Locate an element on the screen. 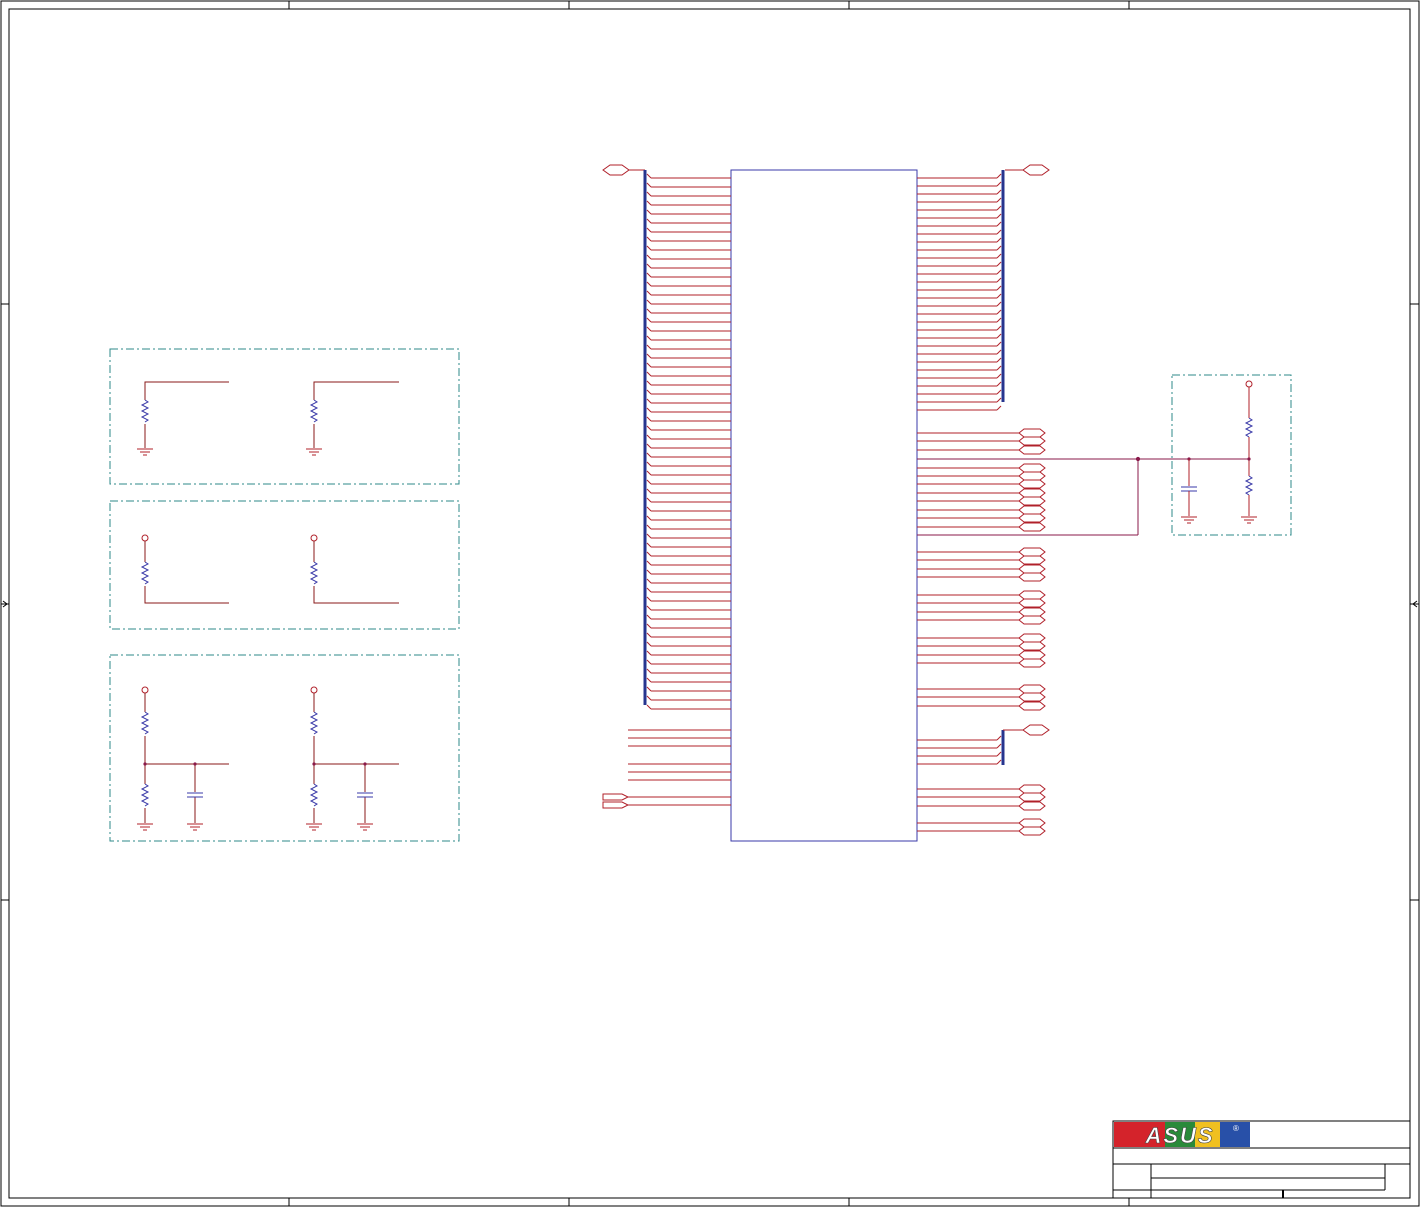 This screenshot has height=1207, width=1420. right-divider-group is located at coordinates (1231, 455).